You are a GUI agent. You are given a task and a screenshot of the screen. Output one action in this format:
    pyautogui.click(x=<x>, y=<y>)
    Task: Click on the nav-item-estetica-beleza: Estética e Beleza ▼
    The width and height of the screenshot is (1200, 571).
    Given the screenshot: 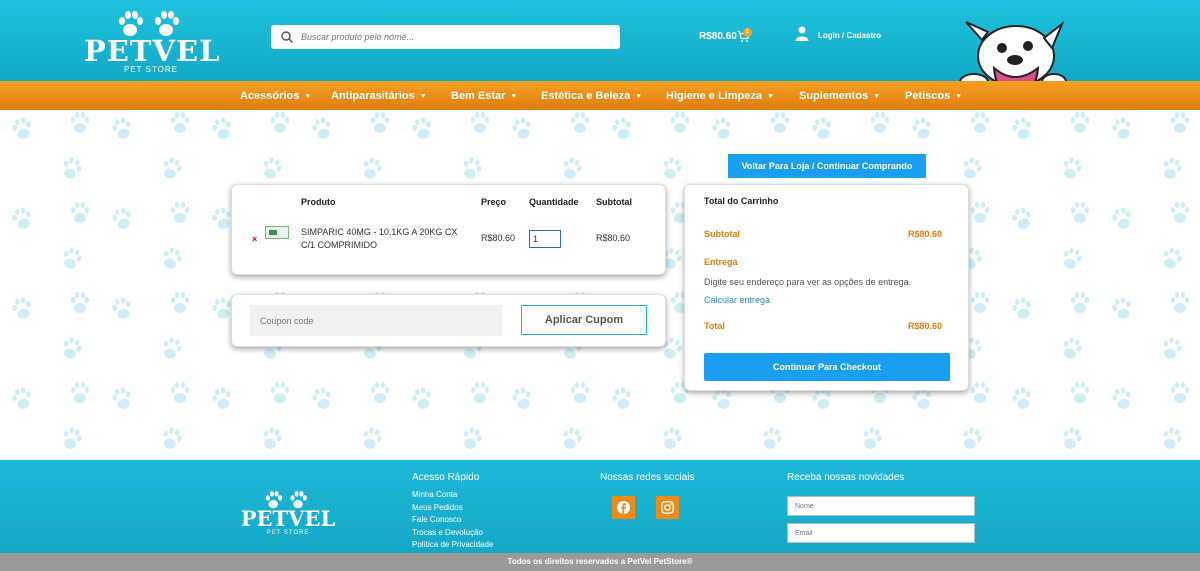 What is the action you would take?
    pyautogui.click(x=591, y=96)
    